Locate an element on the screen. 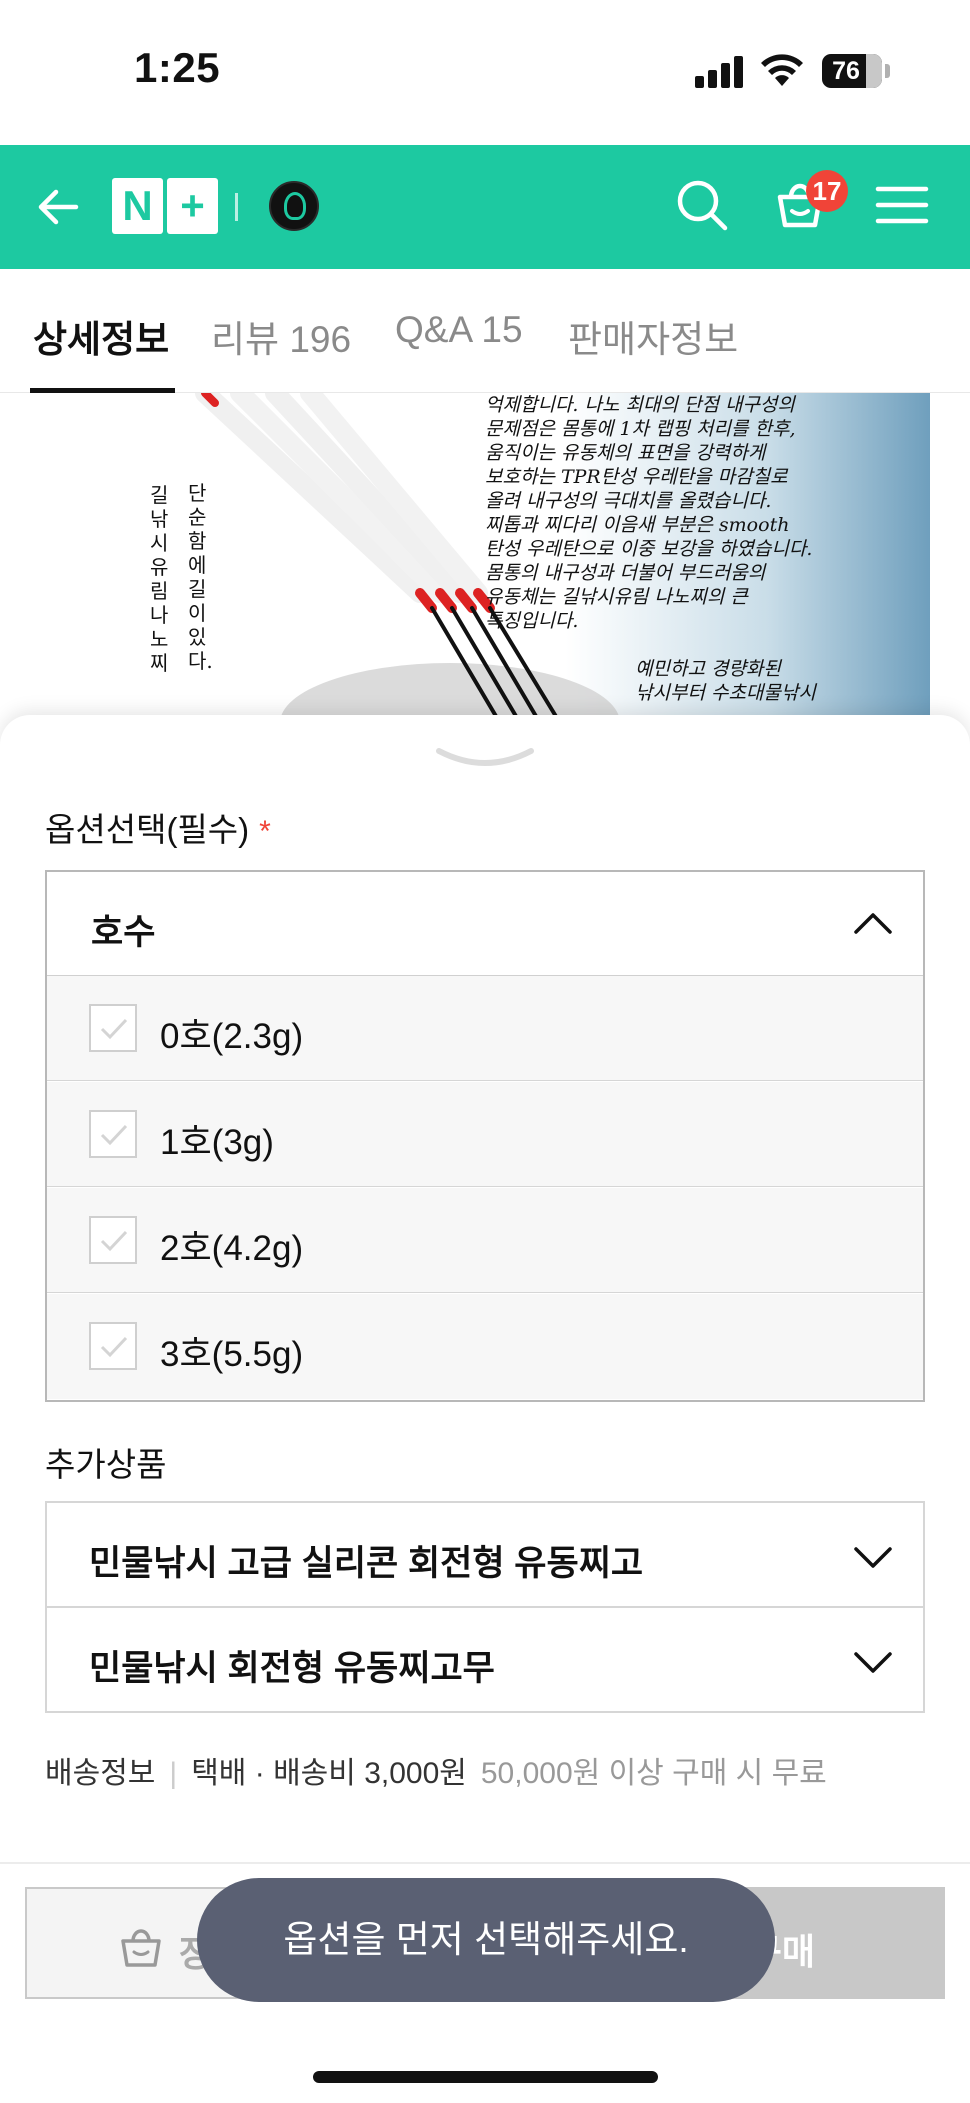 The image size is (970, 2103). vertical-slogan-text: 단순함에 길이있다. is located at coordinates (200, 577).